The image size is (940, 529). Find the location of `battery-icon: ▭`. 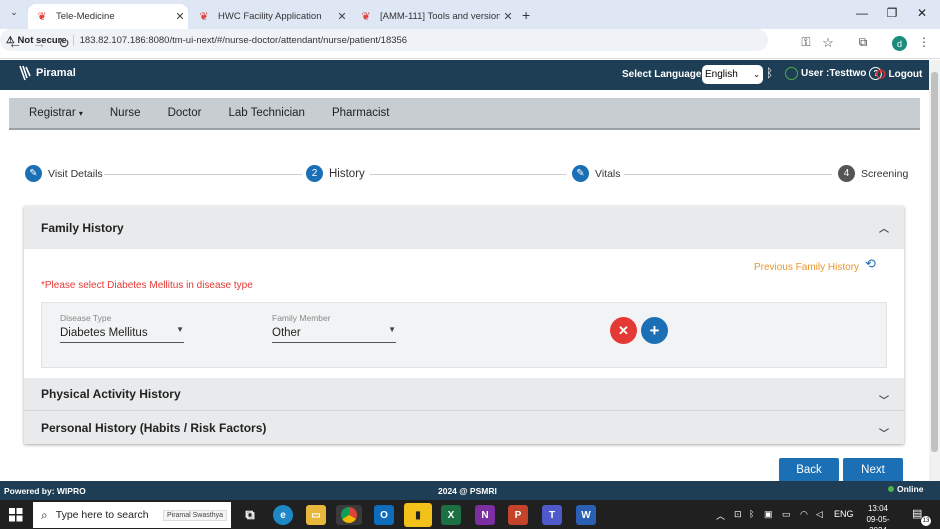

battery-icon: ▭ is located at coordinates (786, 514).